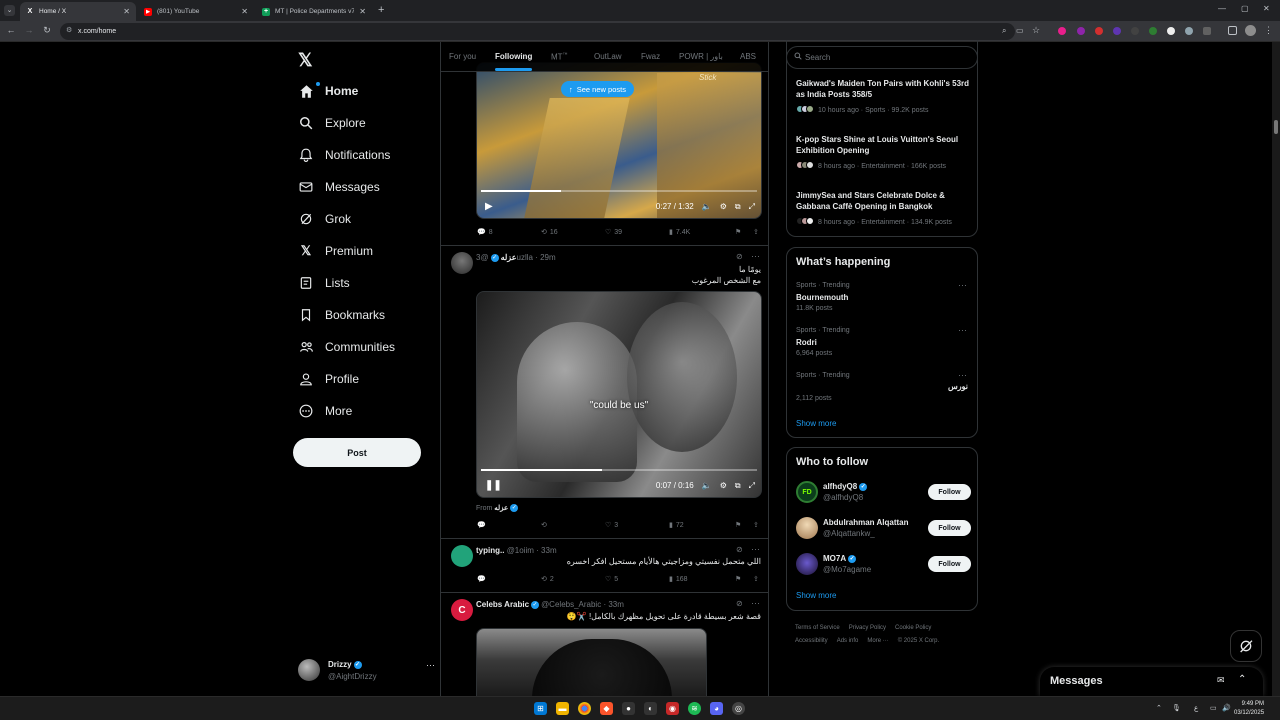  What do you see at coordinates (1159, 708) in the screenshot?
I see `tray-chevron-icon: ⌃` at bounding box center [1159, 708].